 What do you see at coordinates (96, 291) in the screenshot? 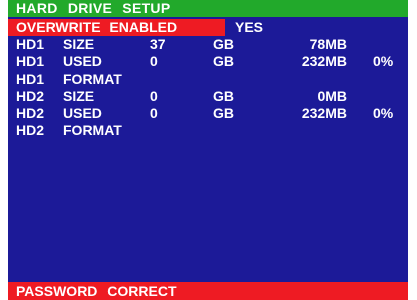
I see `status-message: PASSWORD CORRECT` at bounding box center [96, 291].